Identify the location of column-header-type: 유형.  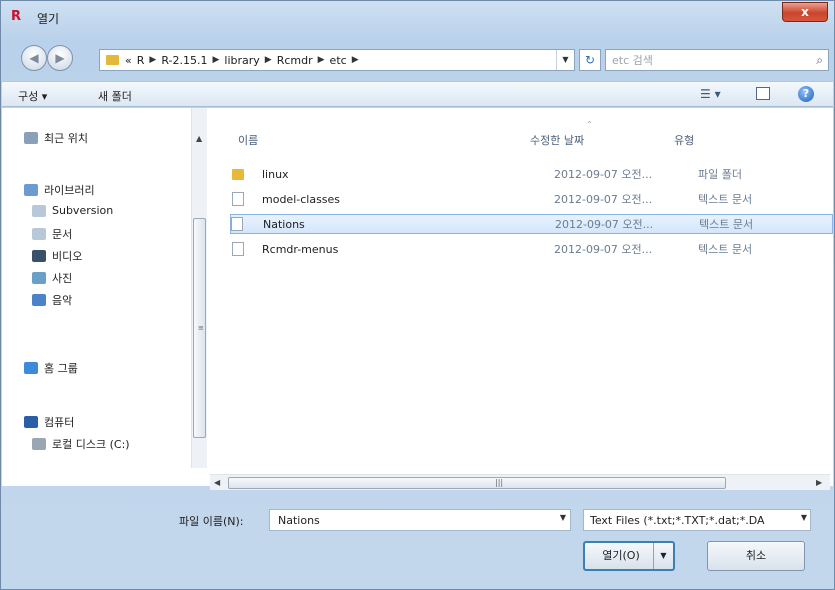
(684, 140).